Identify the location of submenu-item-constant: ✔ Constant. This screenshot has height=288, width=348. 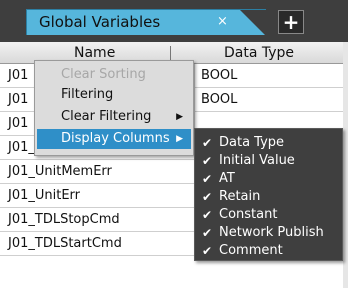
(268, 215).